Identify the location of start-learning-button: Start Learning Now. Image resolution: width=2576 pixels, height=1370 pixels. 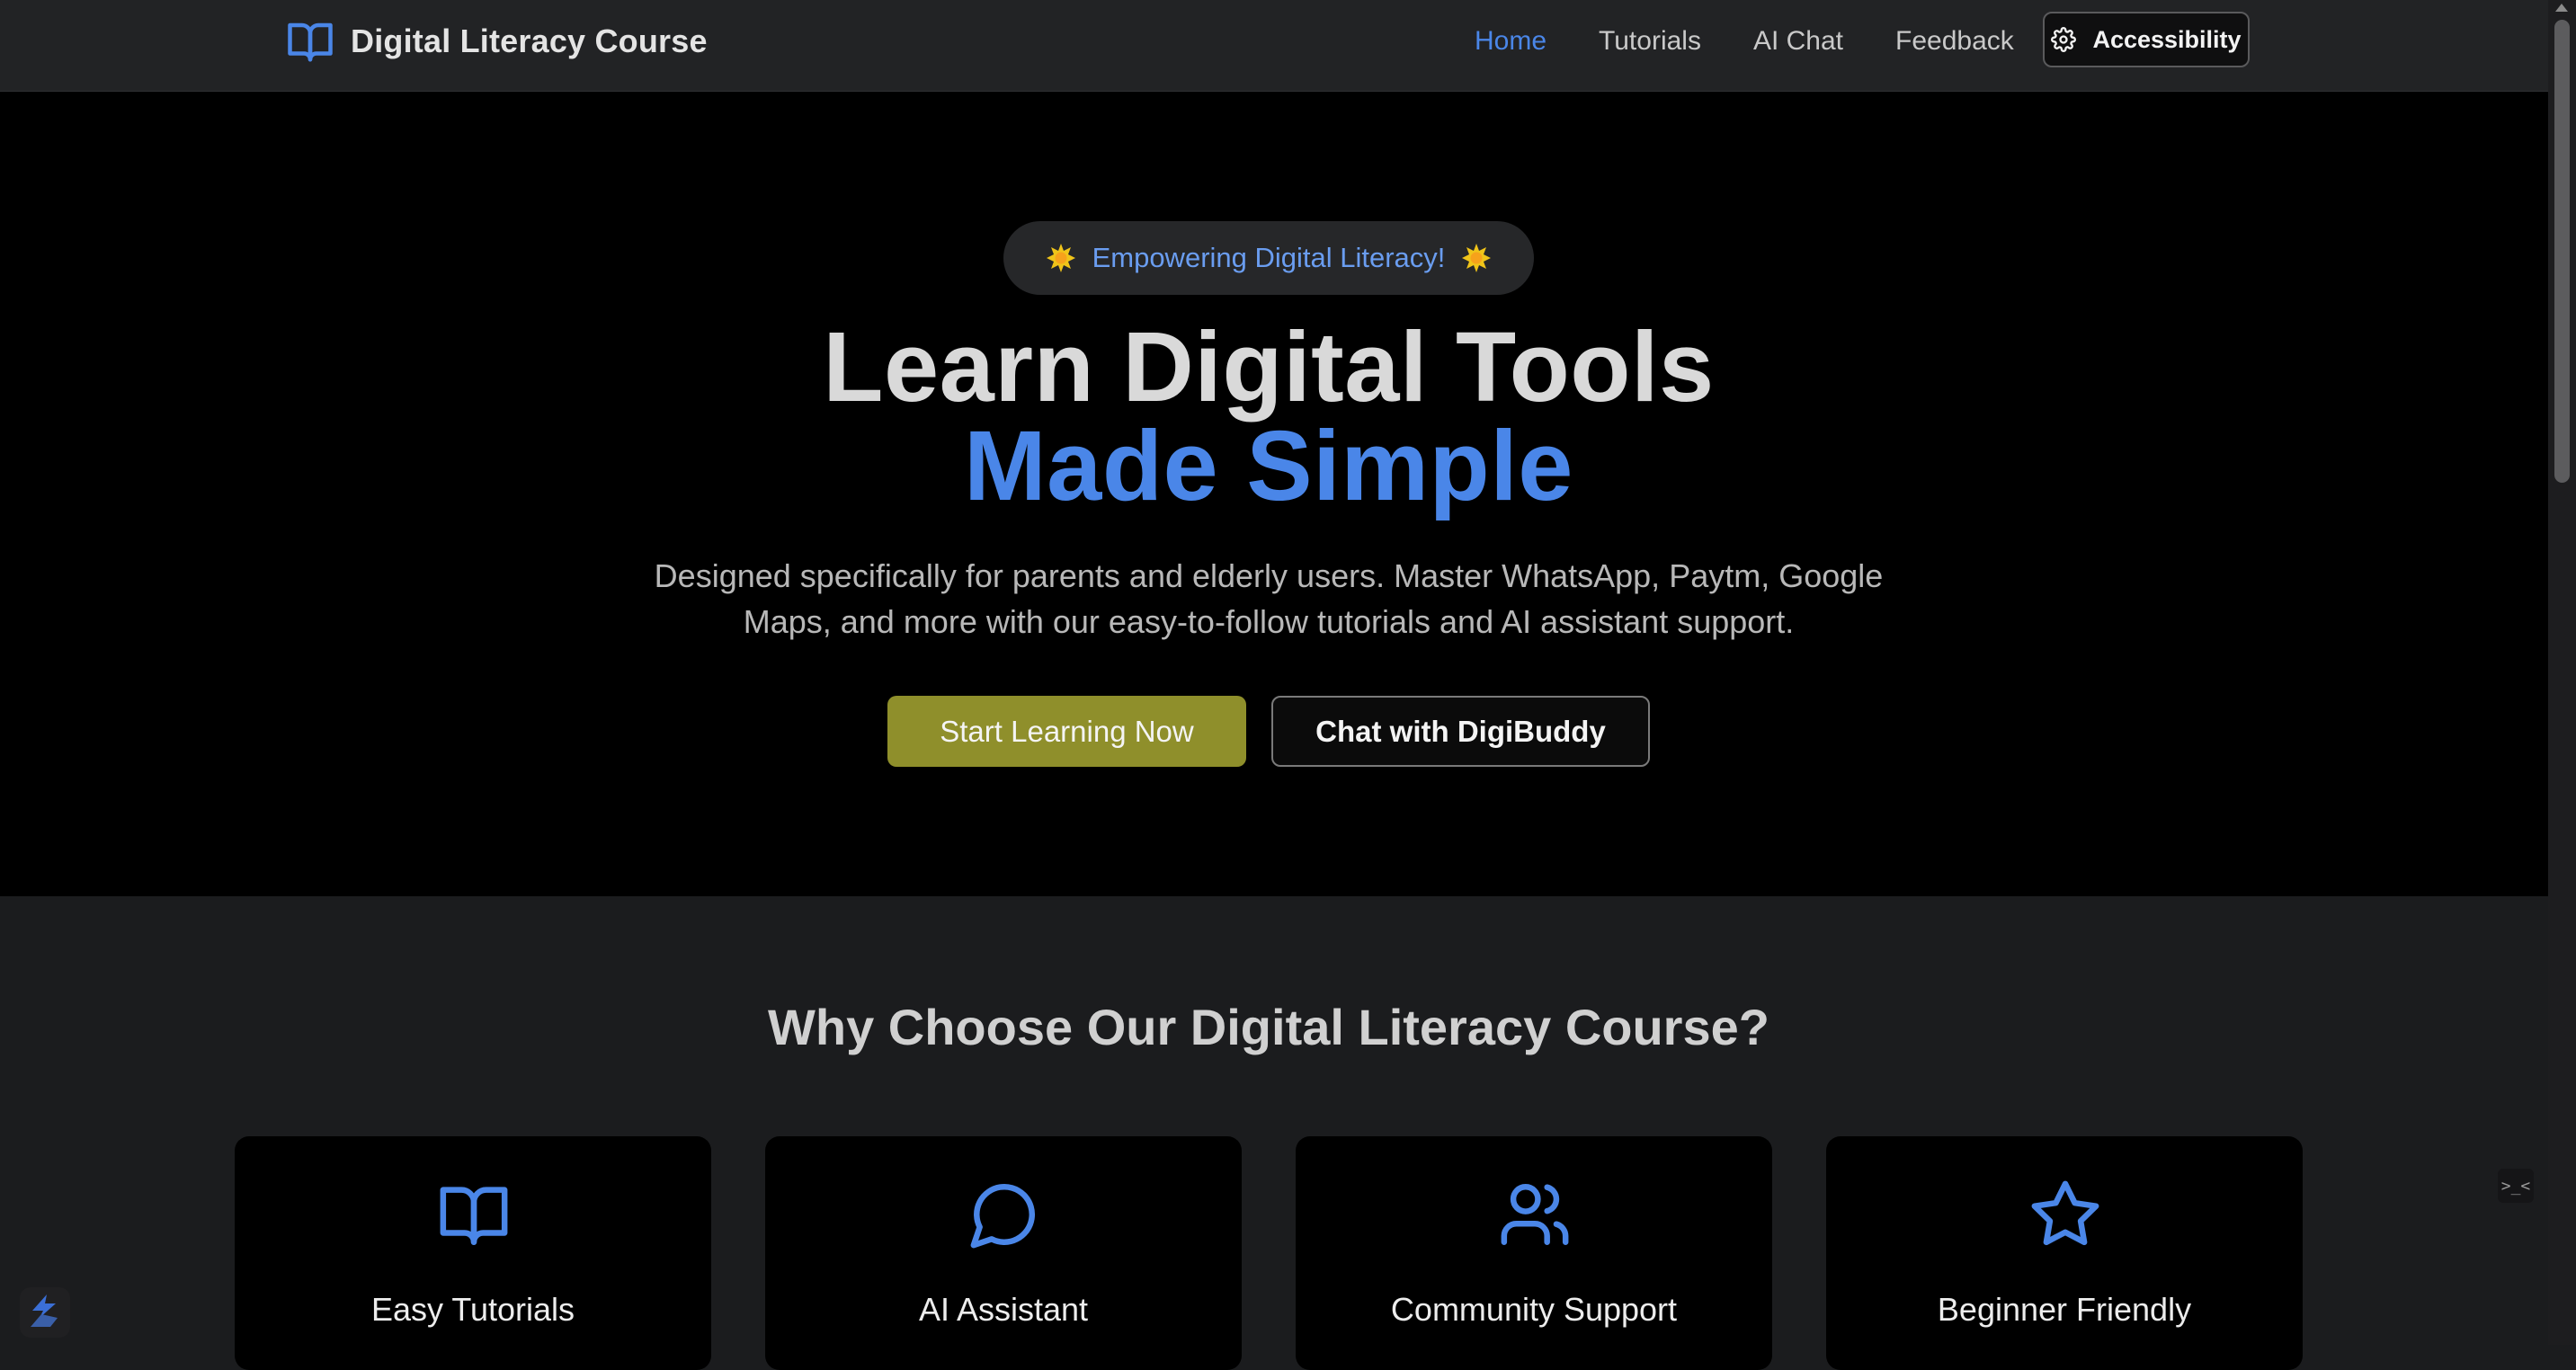
(1066, 731).